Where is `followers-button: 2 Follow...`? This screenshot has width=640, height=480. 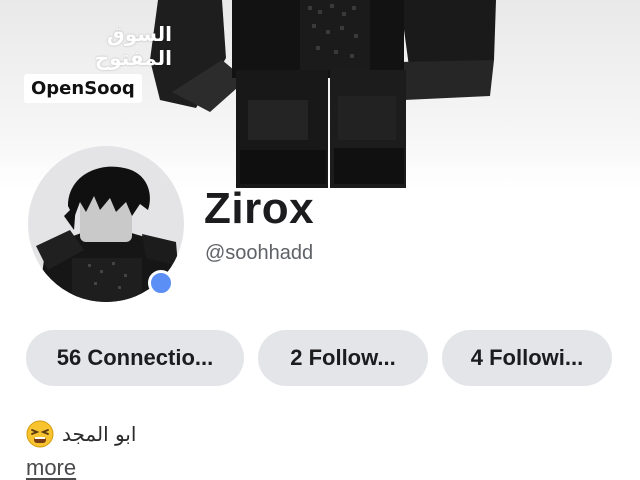
followers-button: 2 Follow... is located at coordinates (343, 358).